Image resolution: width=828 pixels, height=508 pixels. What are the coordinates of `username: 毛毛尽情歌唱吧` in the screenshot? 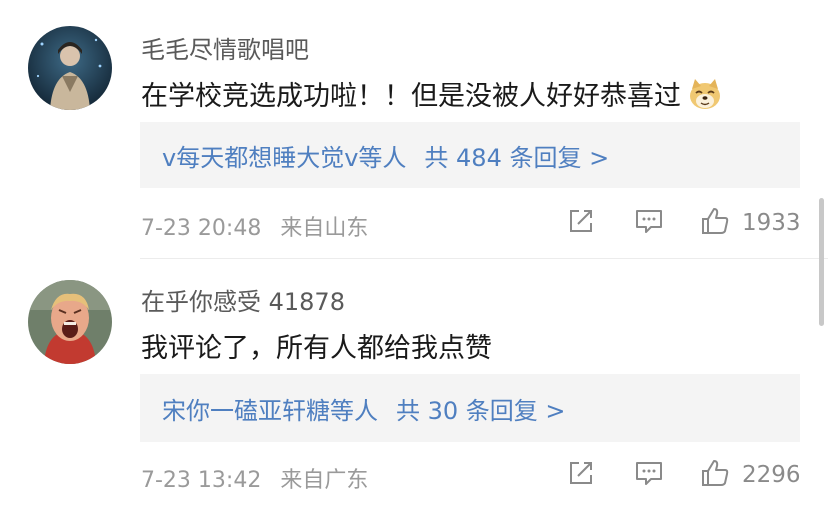 It's located at (225, 47).